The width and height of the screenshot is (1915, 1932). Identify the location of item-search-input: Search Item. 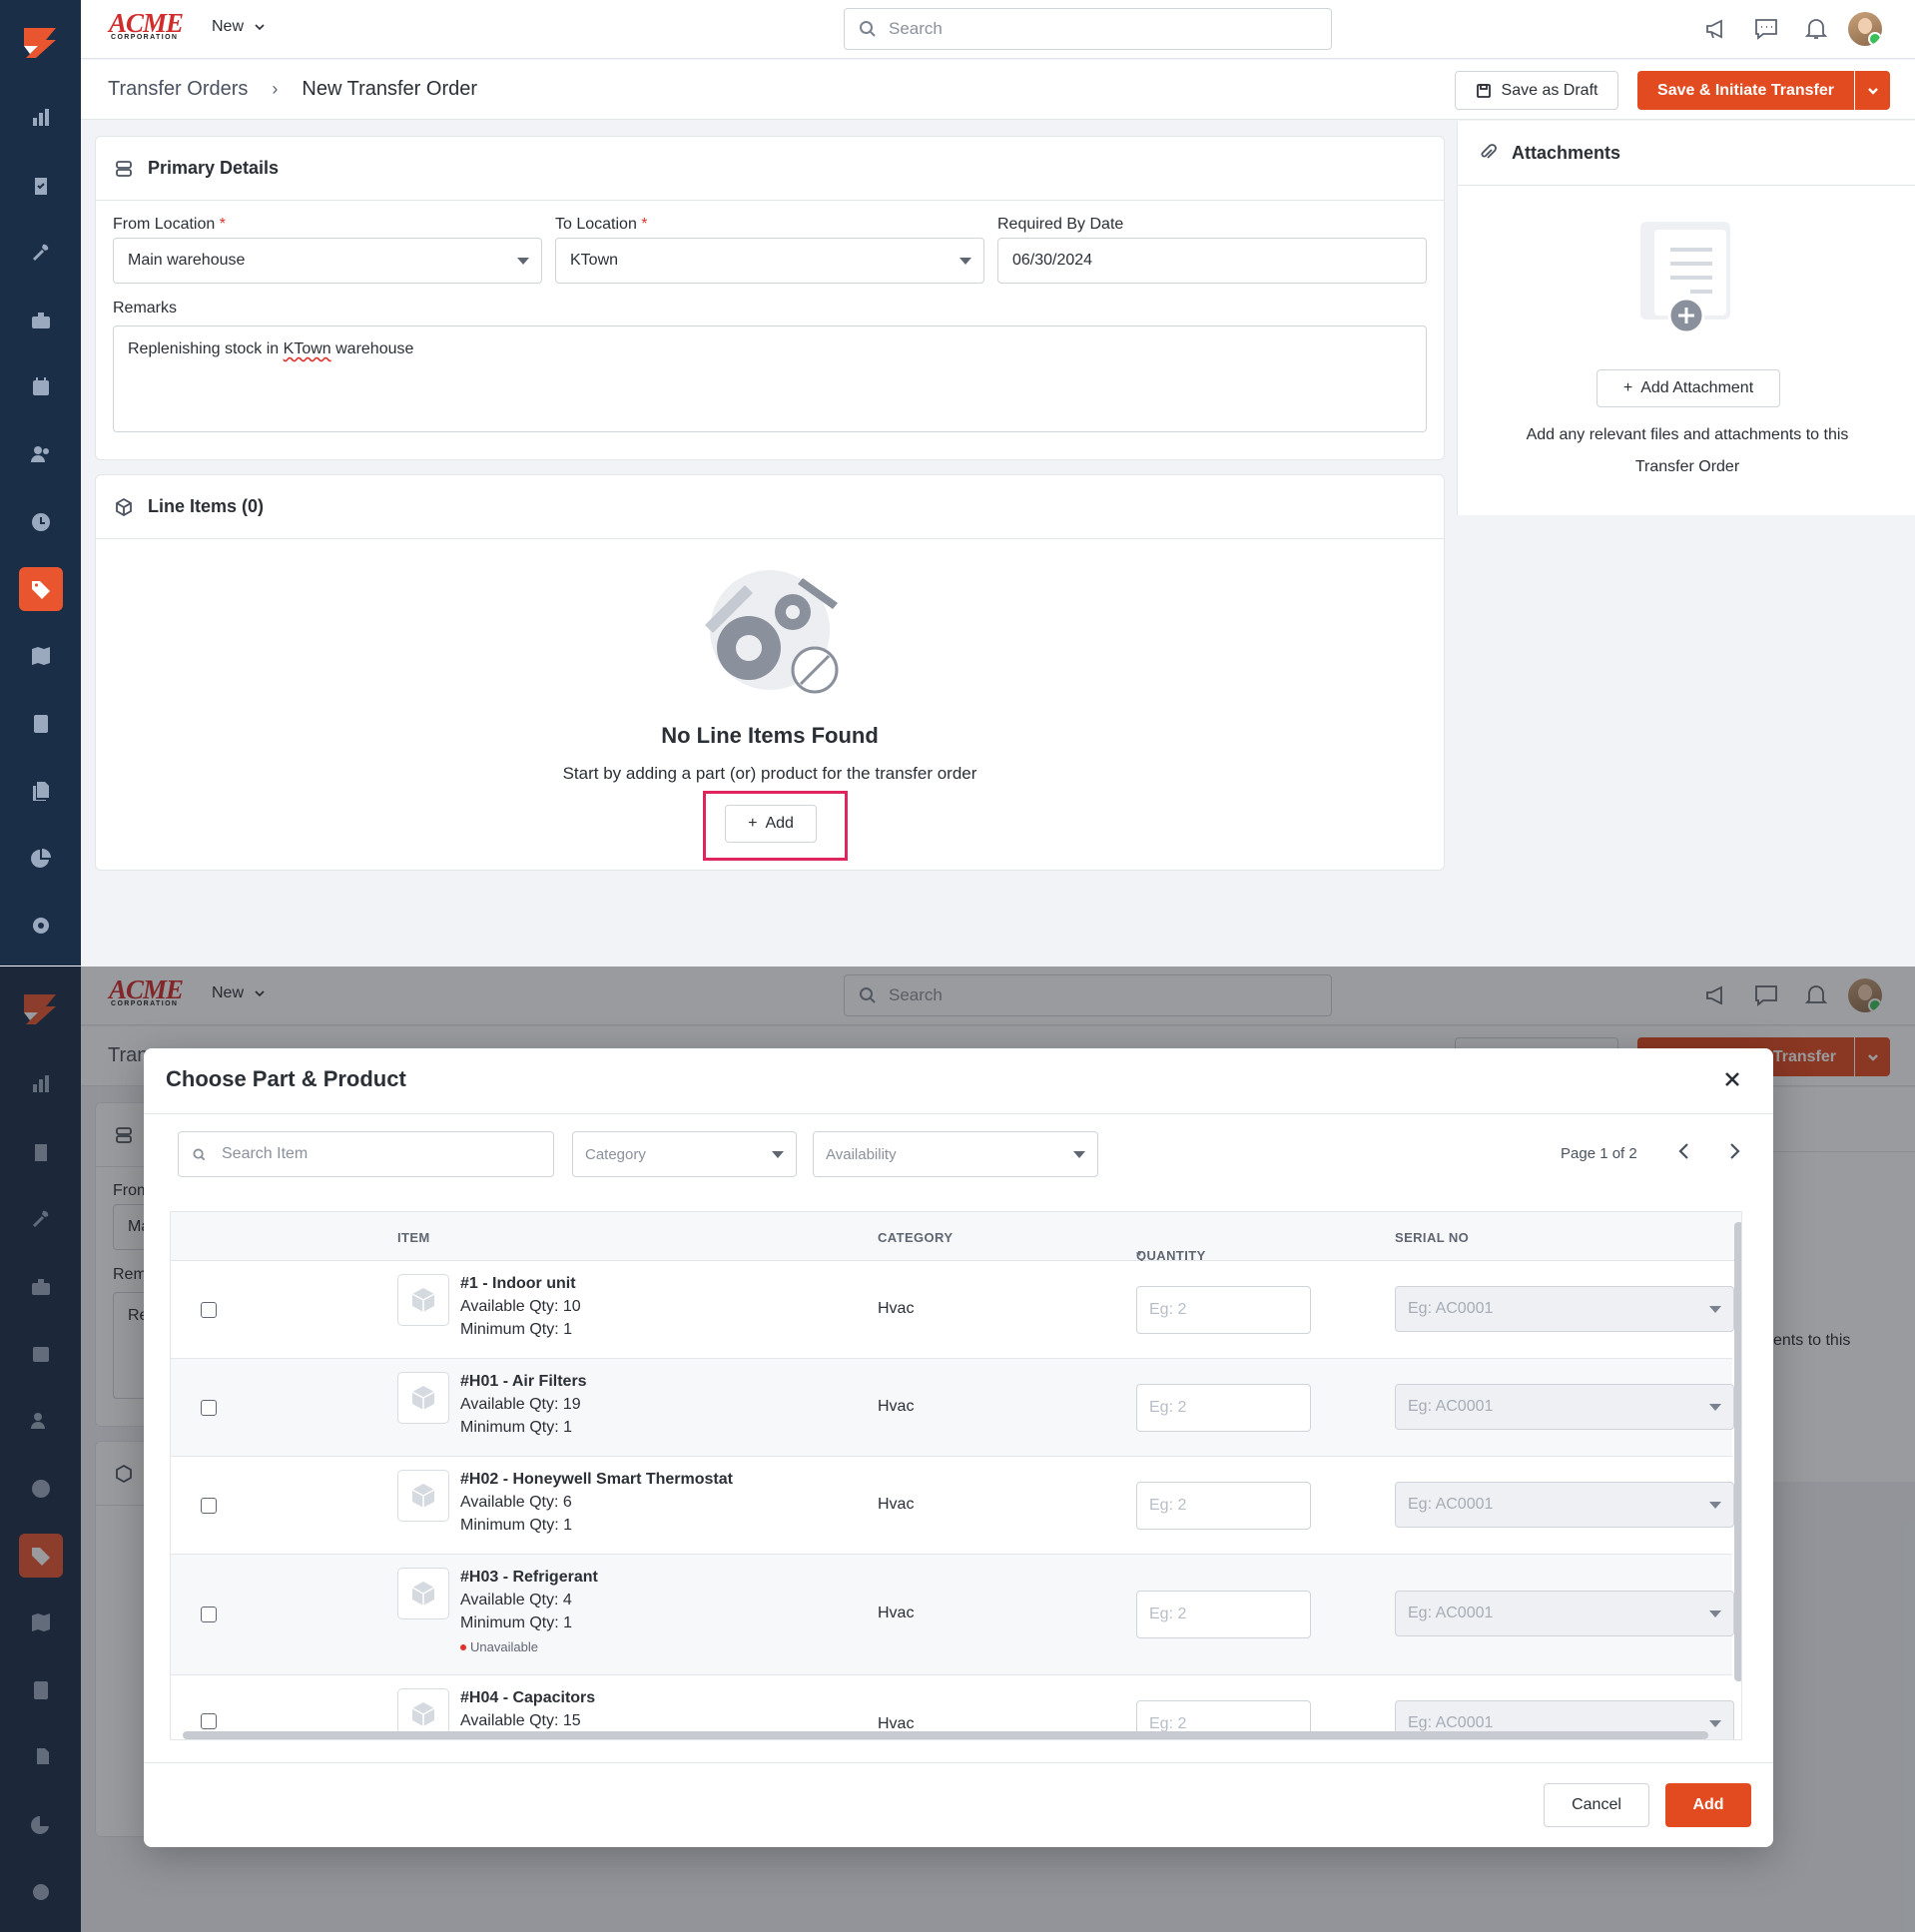
(366, 1154).